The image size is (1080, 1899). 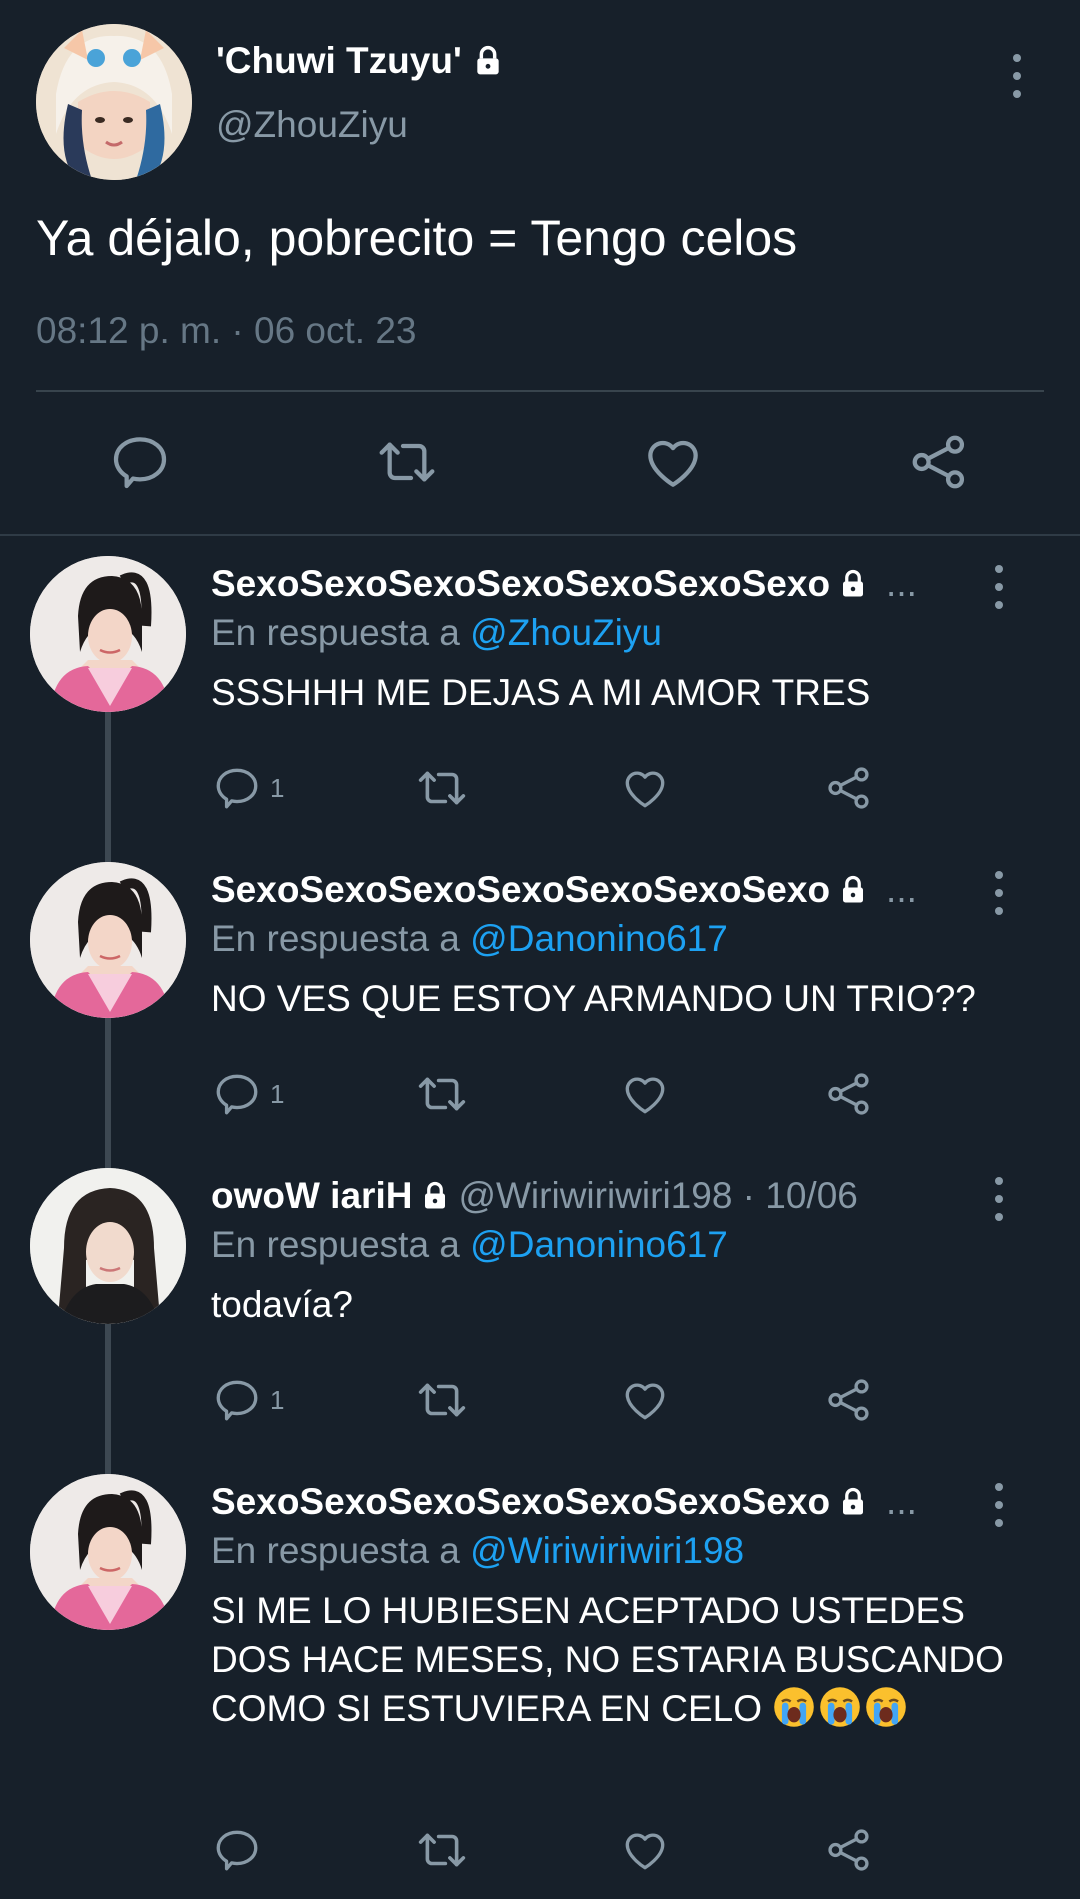 What do you see at coordinates (226, 331) in the screenshot?
I see `tweet-timestamp: 08:12 p. m. · 06 oct. 23` at bounding box center [226, 331].